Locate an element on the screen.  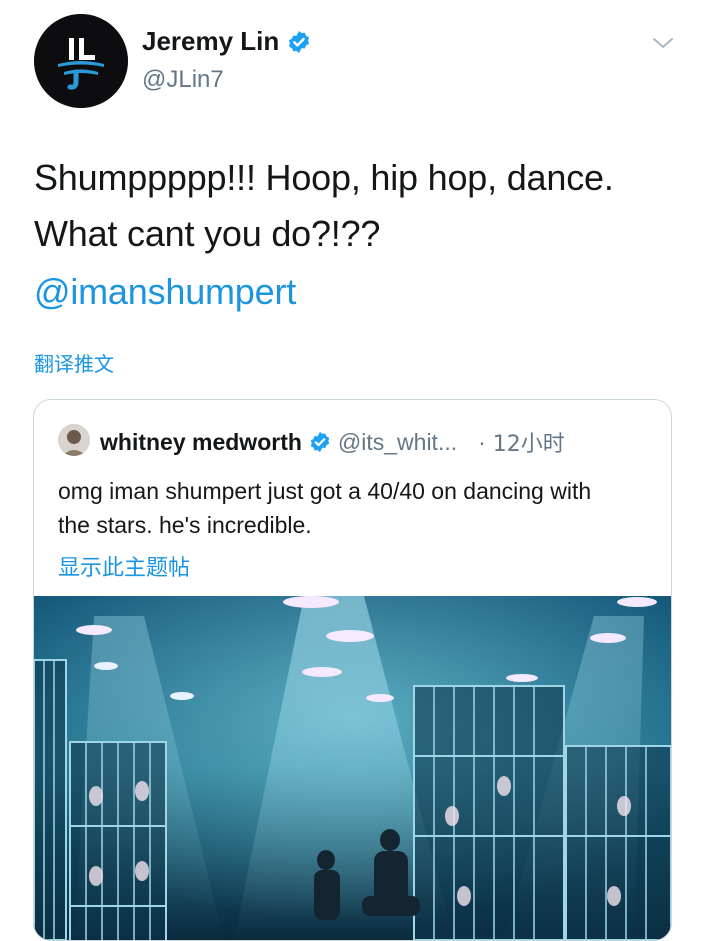
author-avatar is located at coordinates (81, 61).